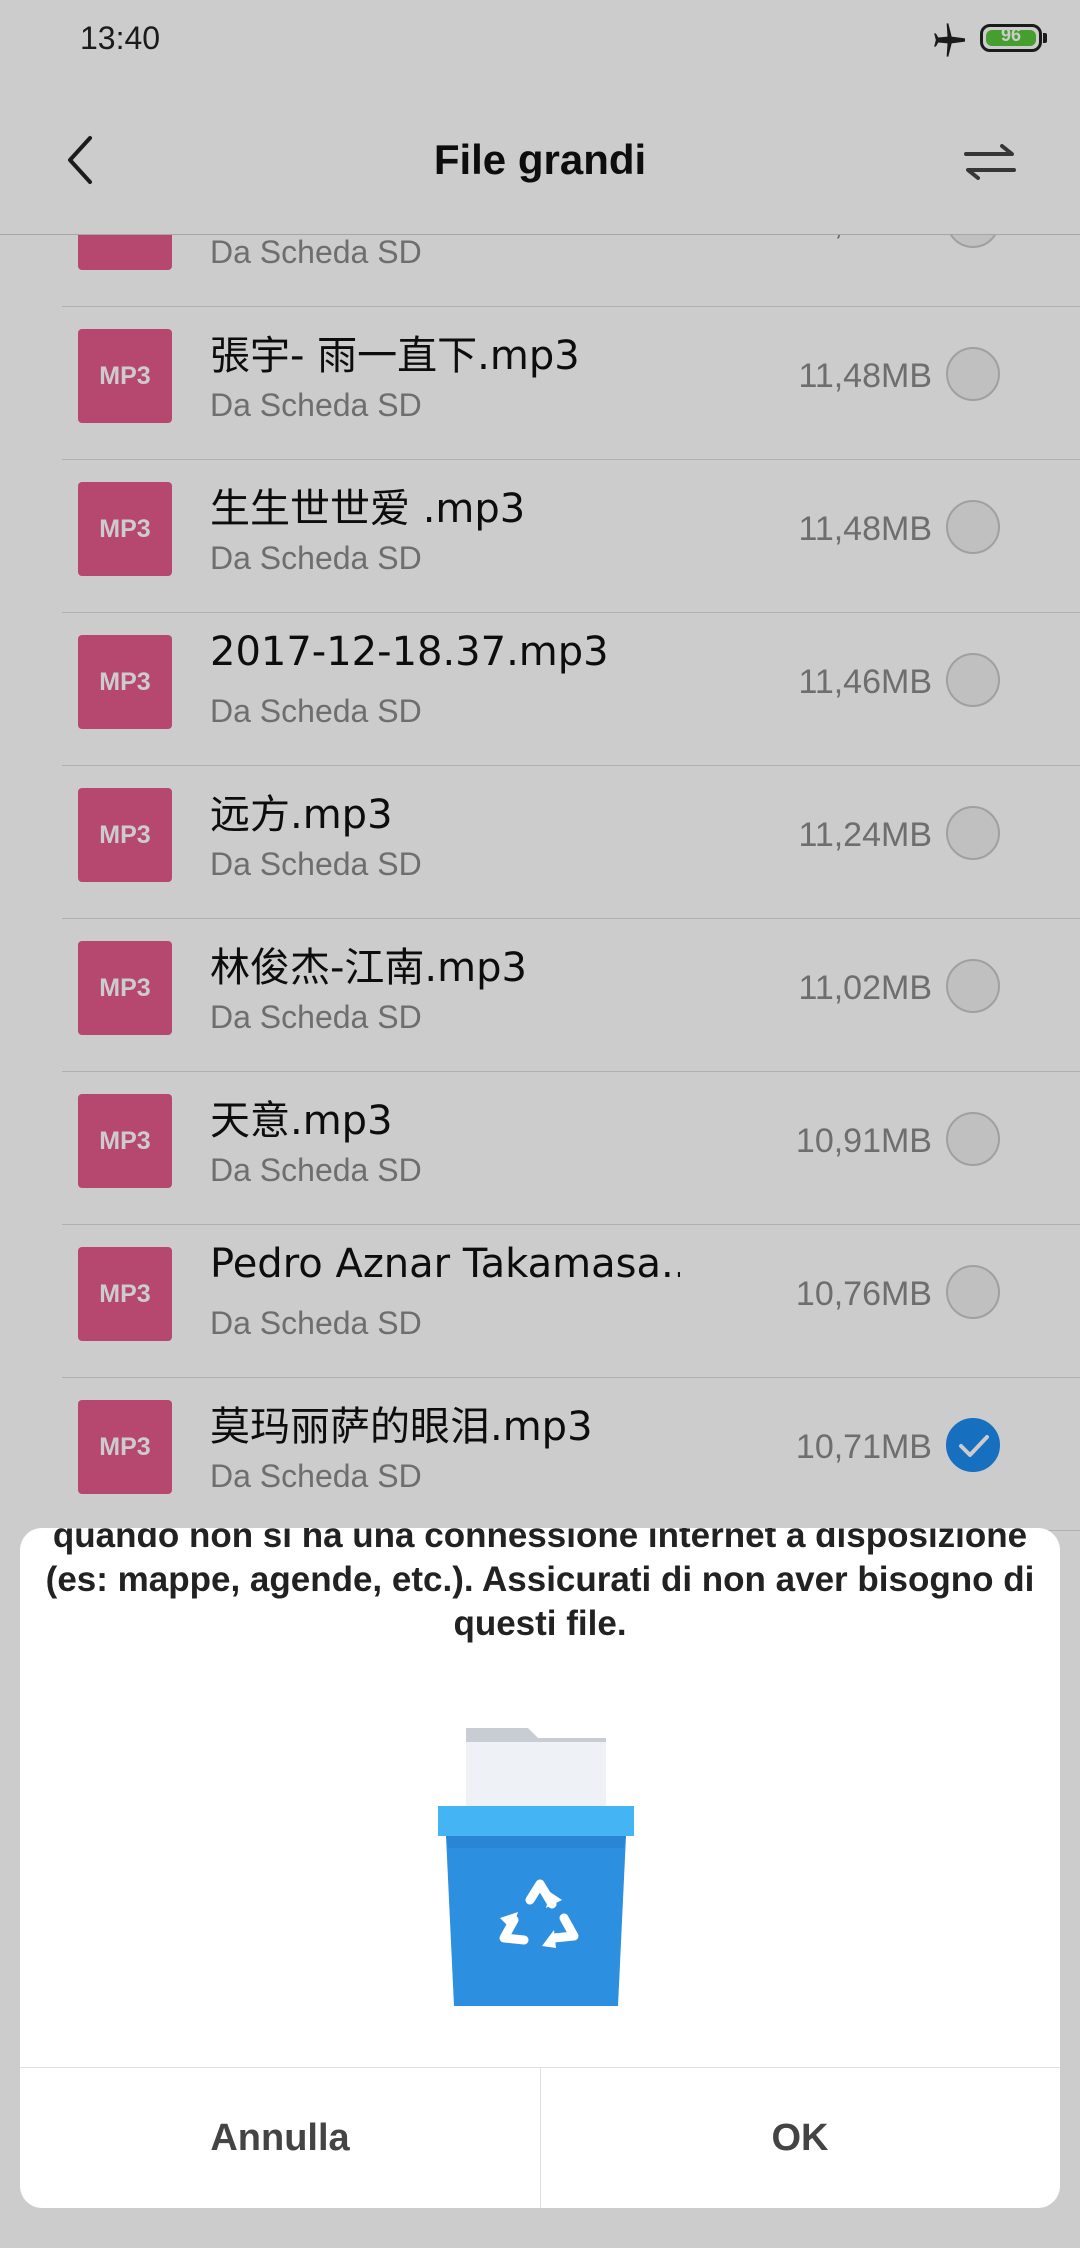 The width and height of the screenshot is (1080, 2248). Describe the element at coordinates (536, 1867) in the screenshot. I see `recycle-bin-icon` at that location.